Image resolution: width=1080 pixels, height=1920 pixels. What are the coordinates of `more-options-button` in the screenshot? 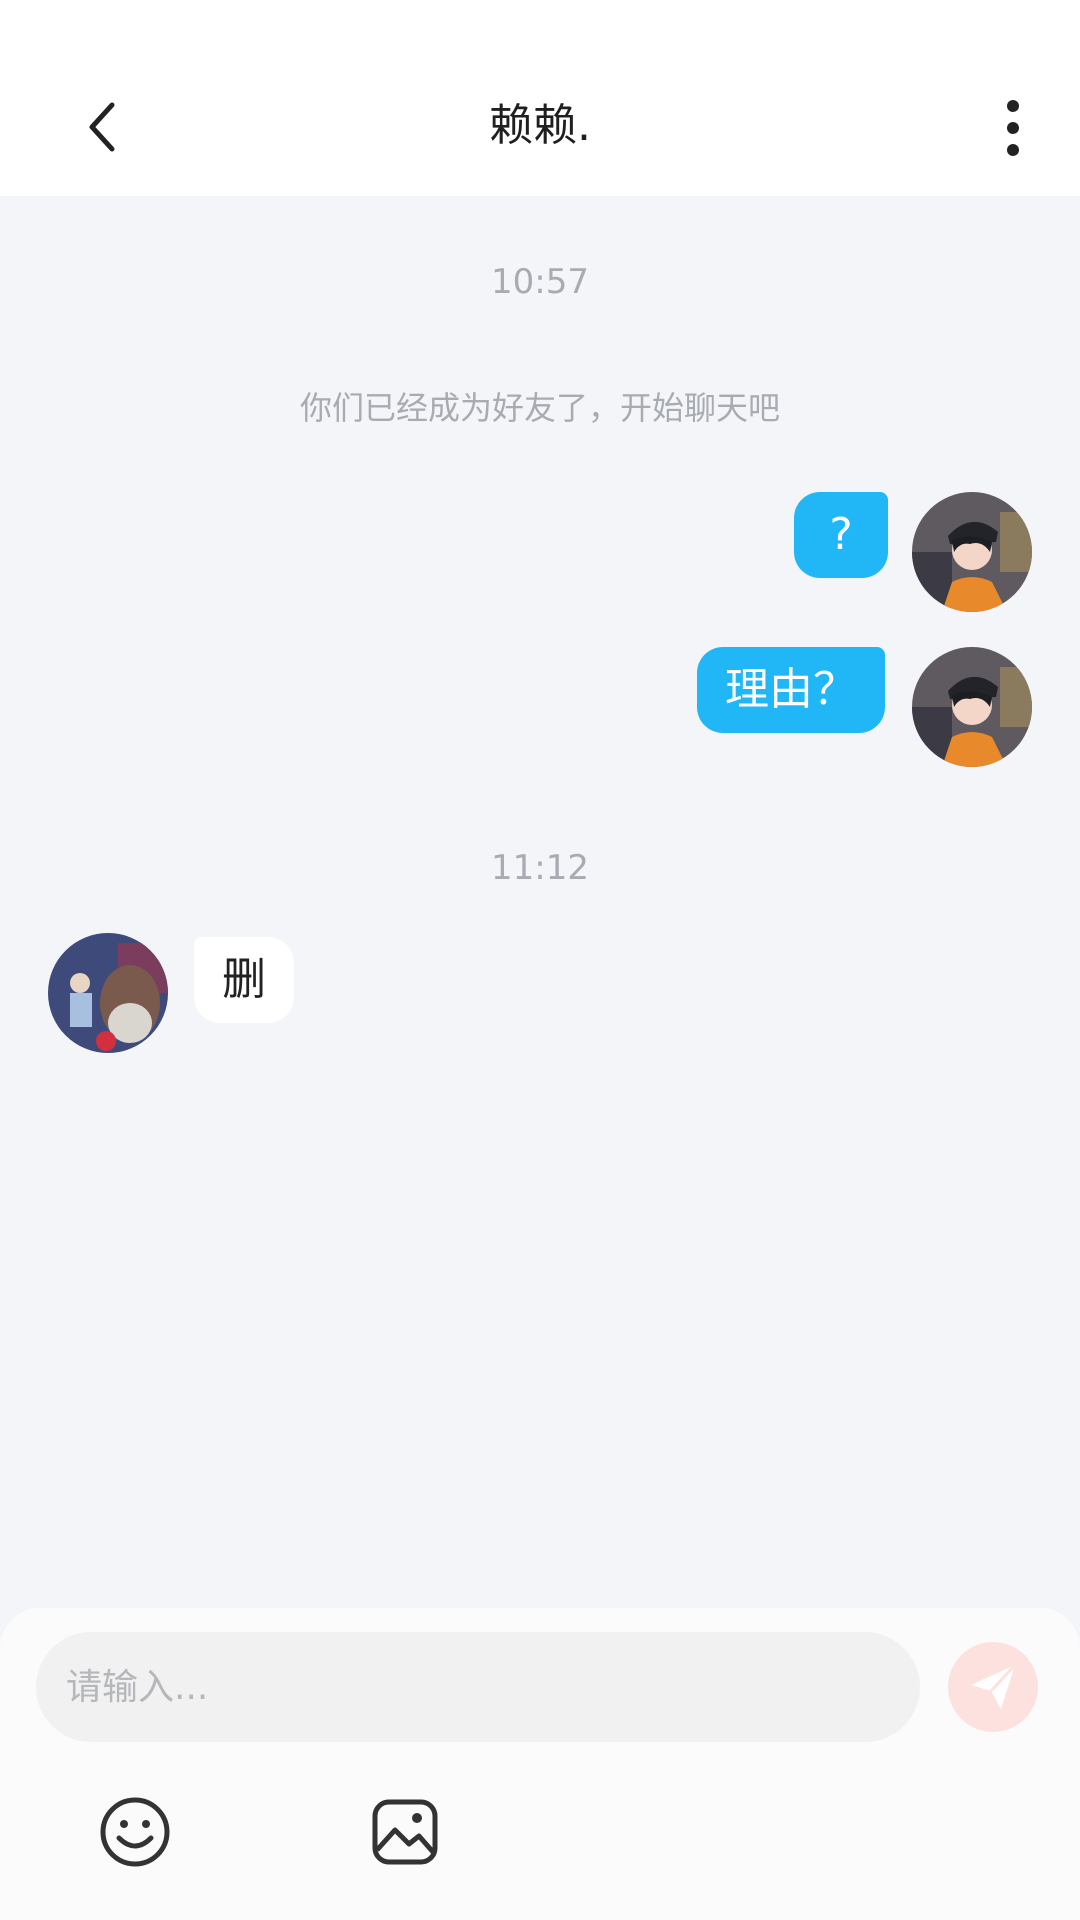 It's located at (1013, 128).